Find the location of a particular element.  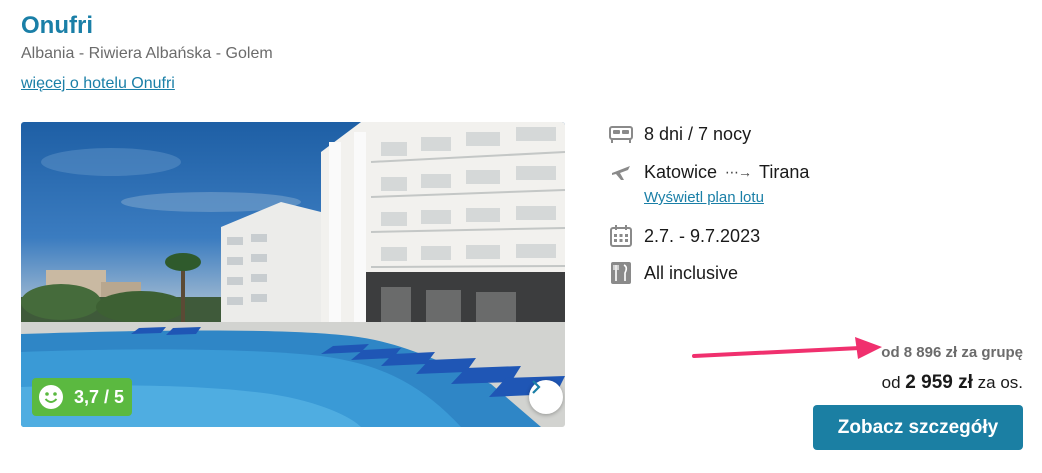

bed-icon is located at coordinates (621, 134).